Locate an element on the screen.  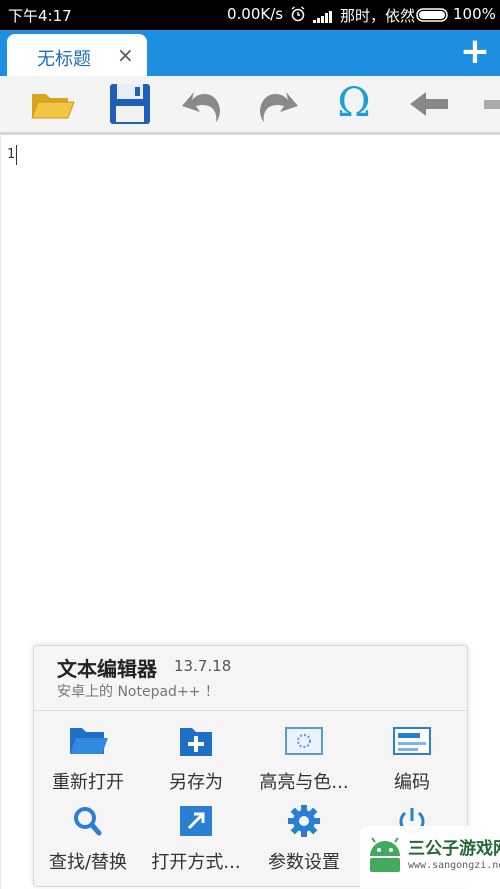
status-battery: 100% is located at coordinates (474, 14).